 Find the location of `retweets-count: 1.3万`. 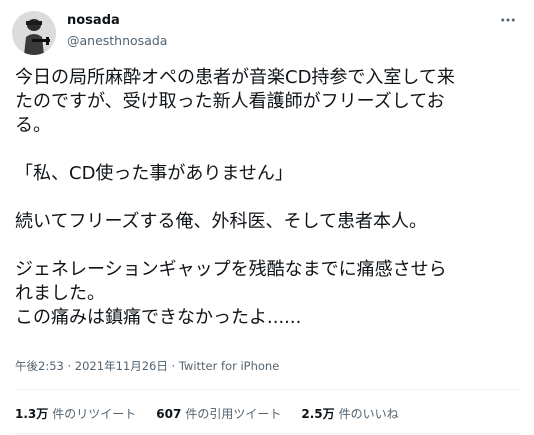

retweets-count: 1.3万 is located at coordinates (32, 414).